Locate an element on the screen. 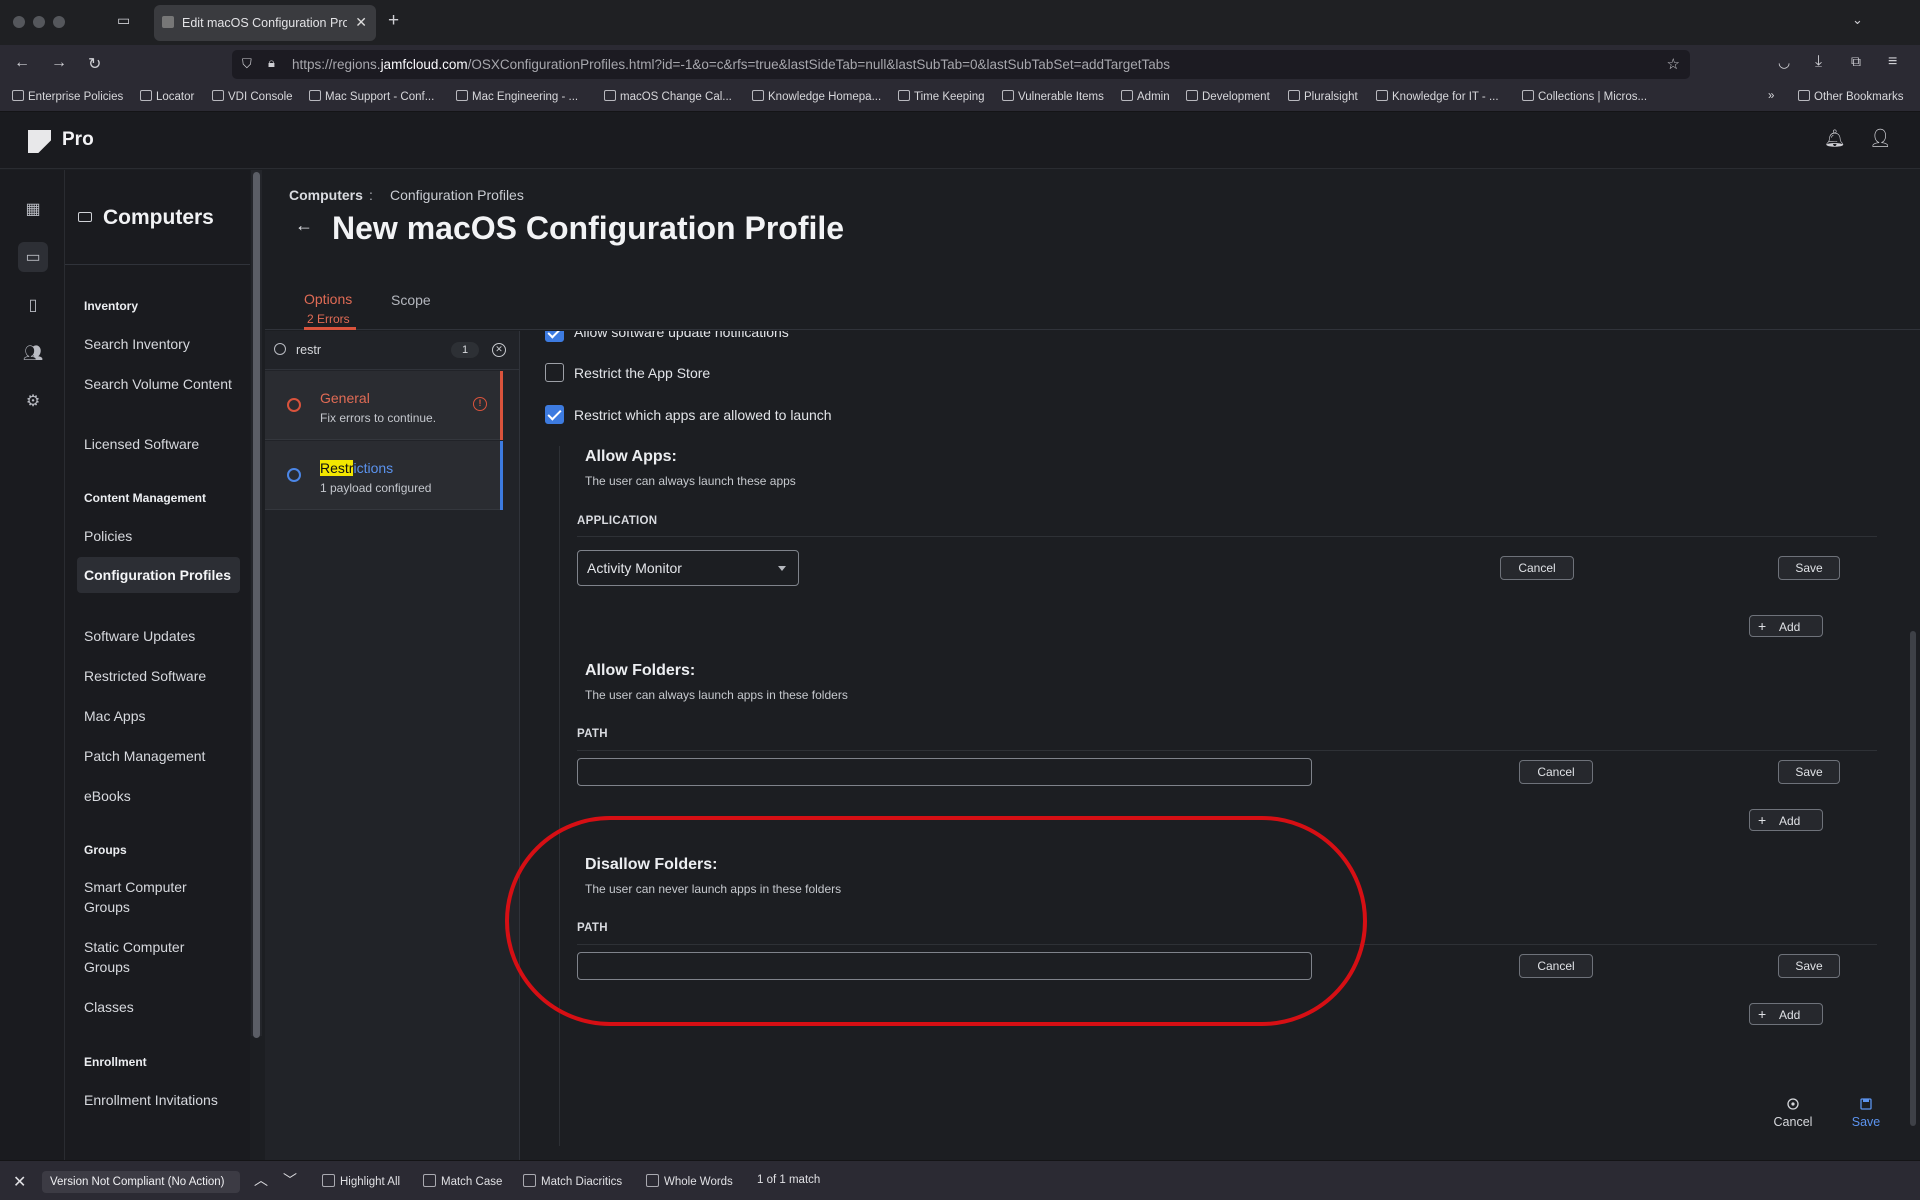 Image resolution: width=1920 pixels, height=1200 pixels. window-close-button is located at coordinates (19, 22).